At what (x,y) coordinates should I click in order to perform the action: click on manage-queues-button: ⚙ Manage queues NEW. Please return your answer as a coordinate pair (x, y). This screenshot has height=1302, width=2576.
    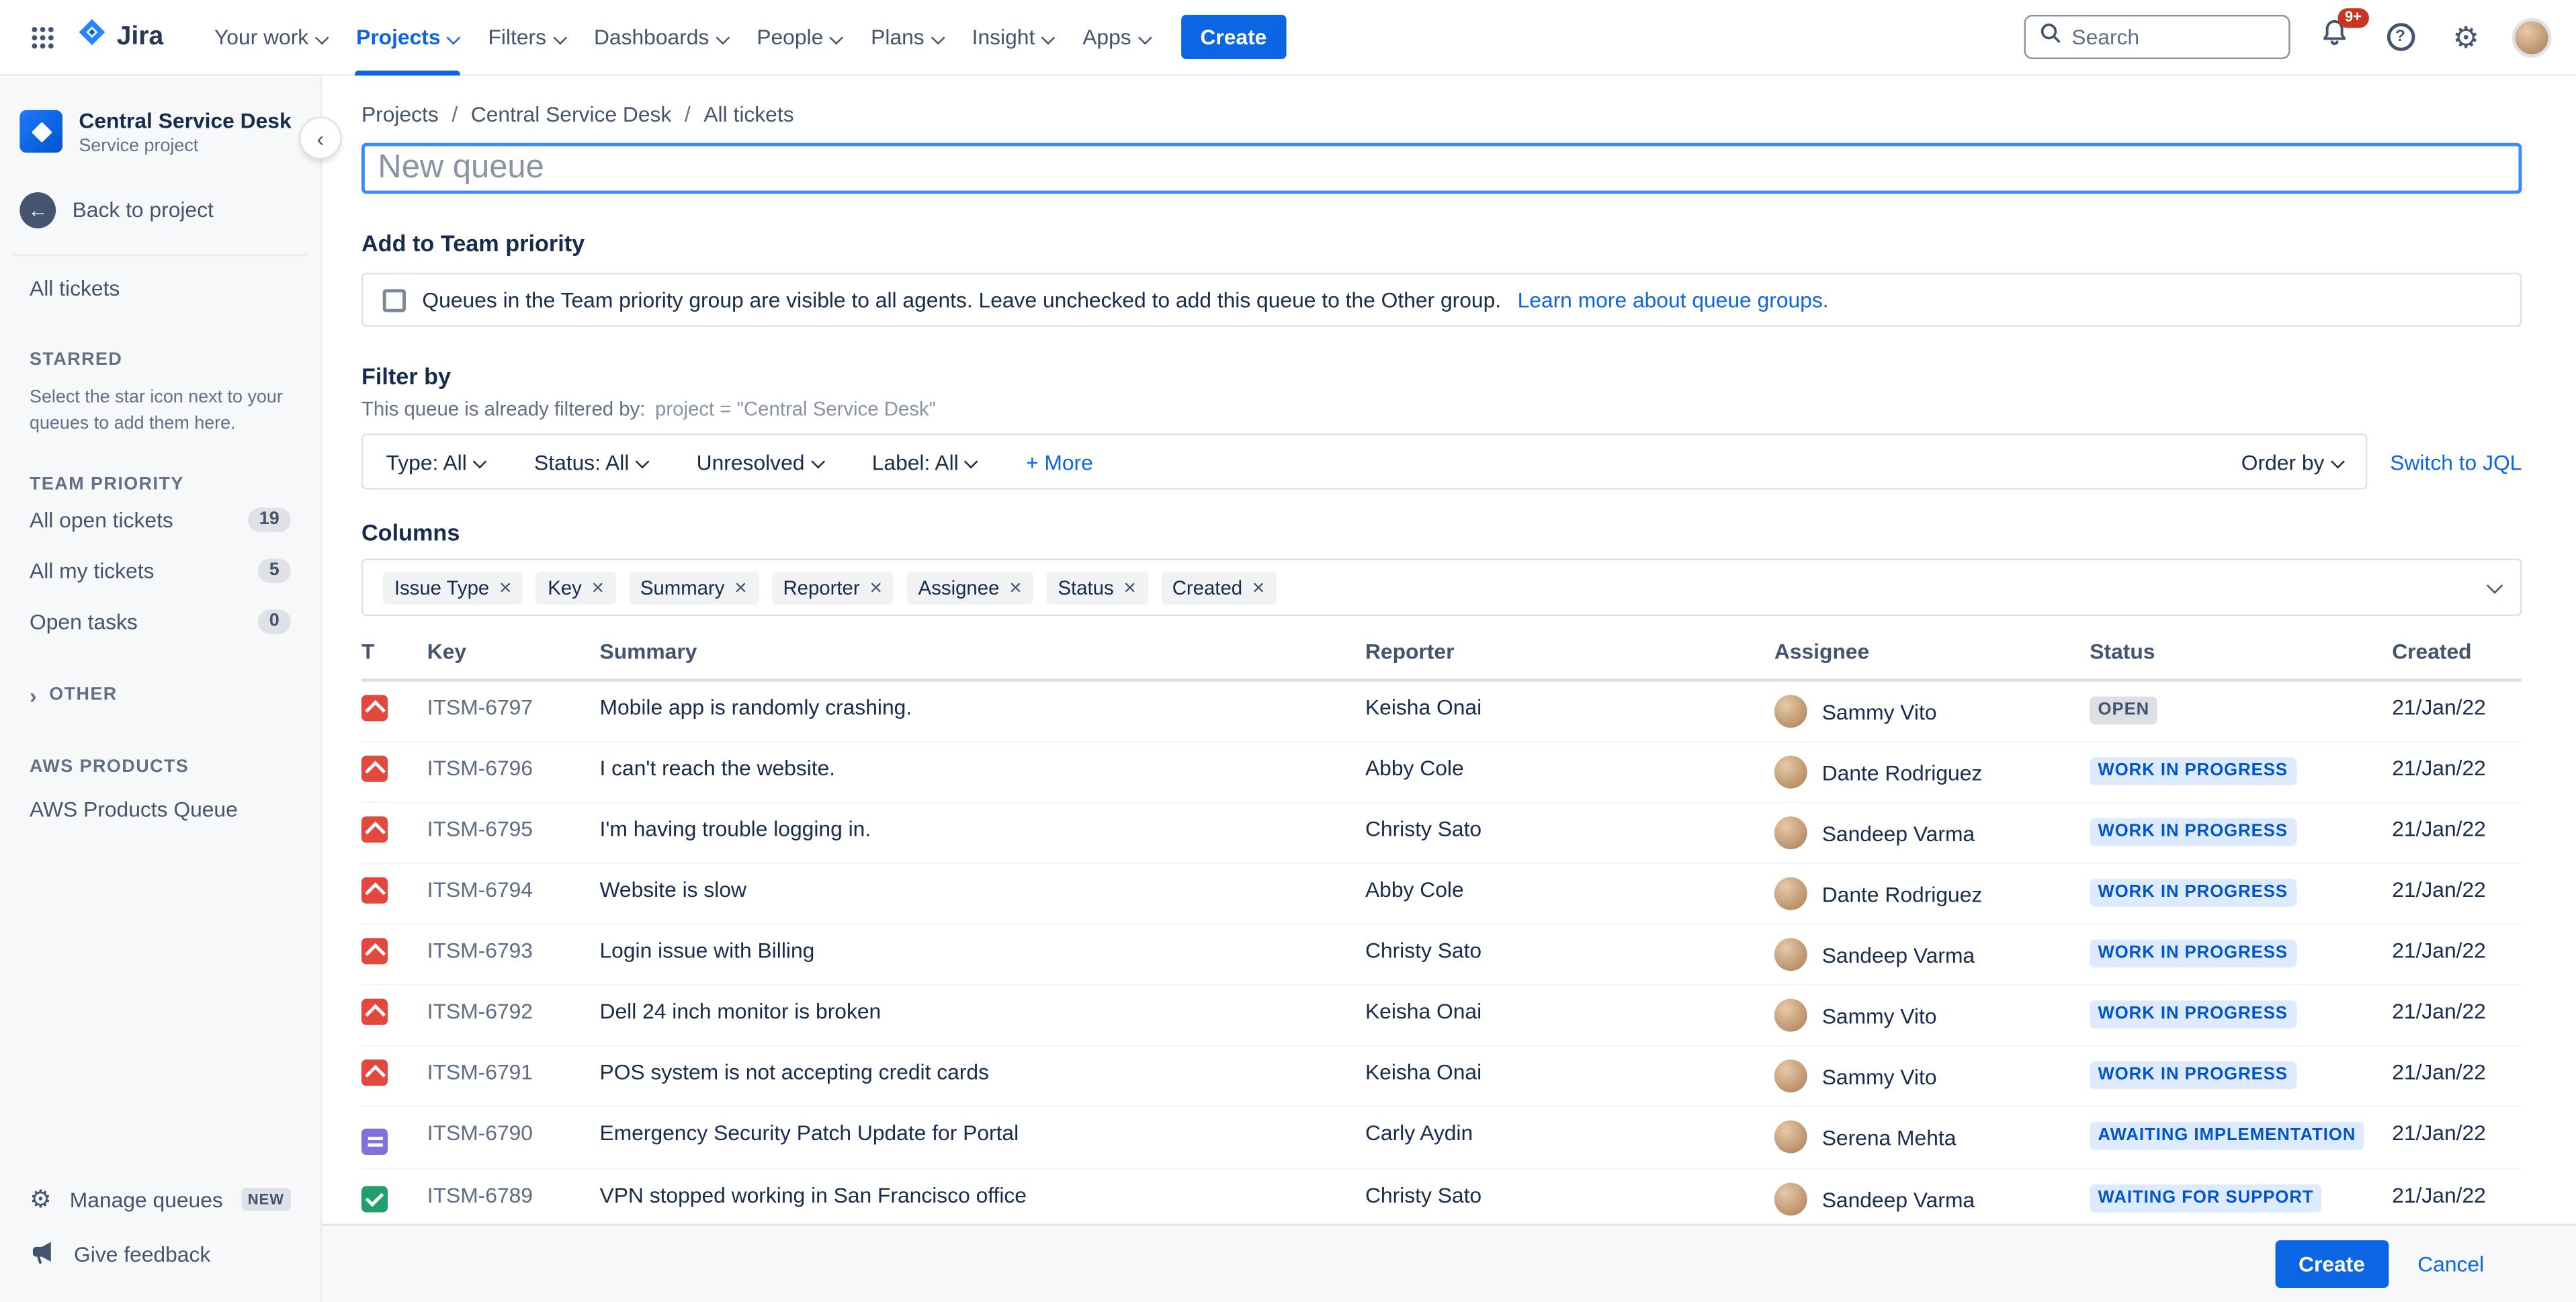
    Looking at the image, I should click on (159, 1199).